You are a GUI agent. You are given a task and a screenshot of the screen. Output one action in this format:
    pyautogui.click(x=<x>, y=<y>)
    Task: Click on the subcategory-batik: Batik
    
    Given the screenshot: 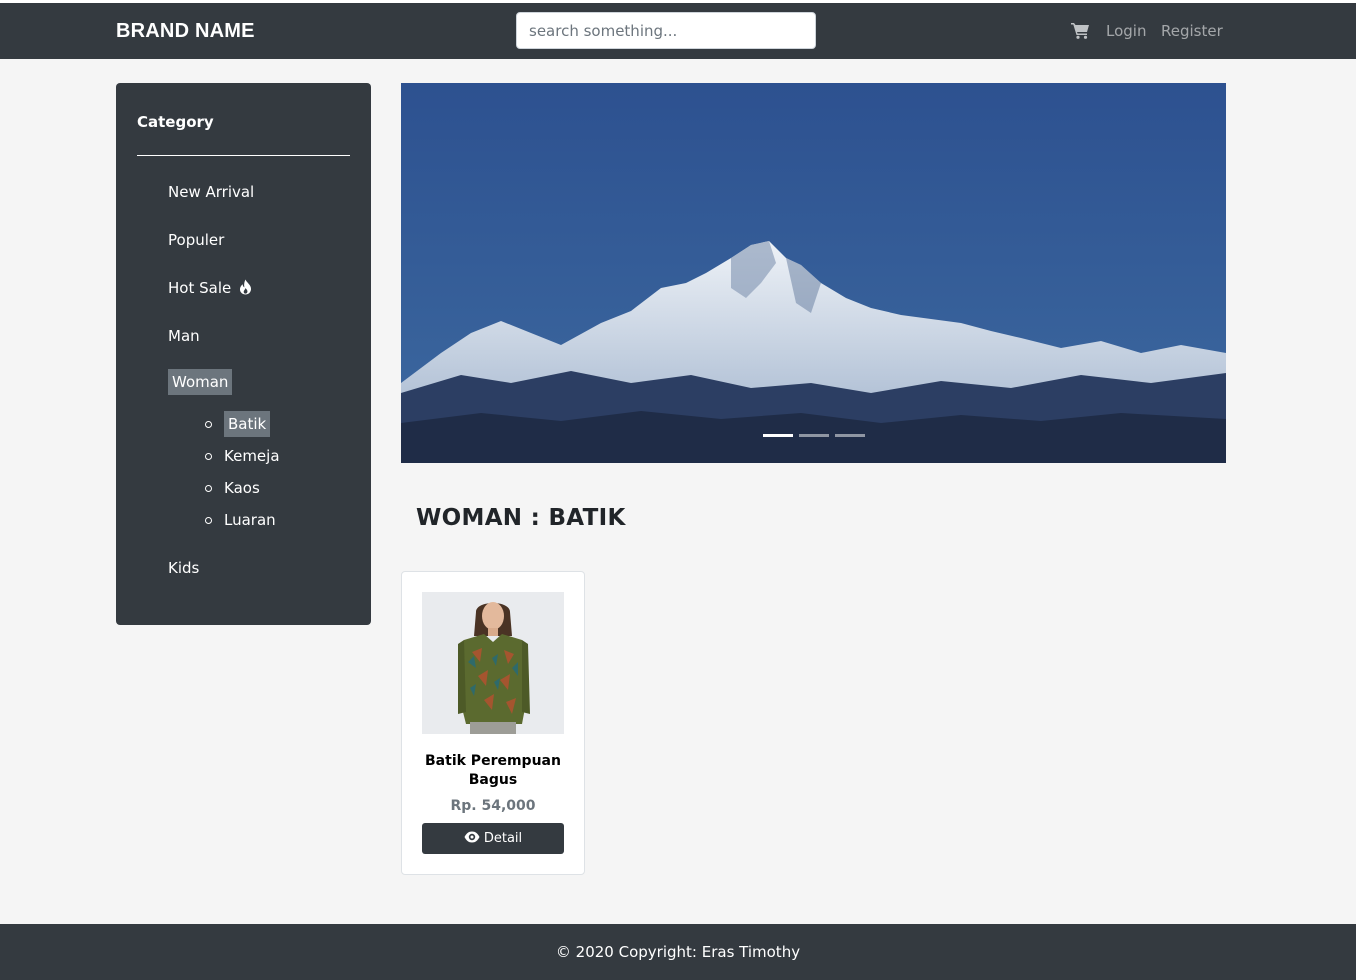 What is the action you would take?
    pyautogui.click(x=247, y=424)
    